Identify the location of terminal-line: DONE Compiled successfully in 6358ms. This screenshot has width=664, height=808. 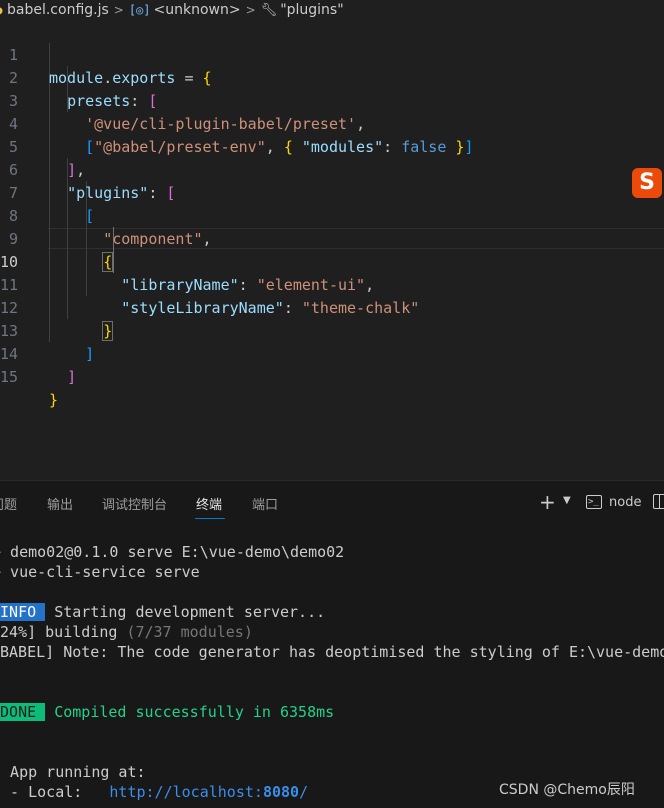
(167, 712).